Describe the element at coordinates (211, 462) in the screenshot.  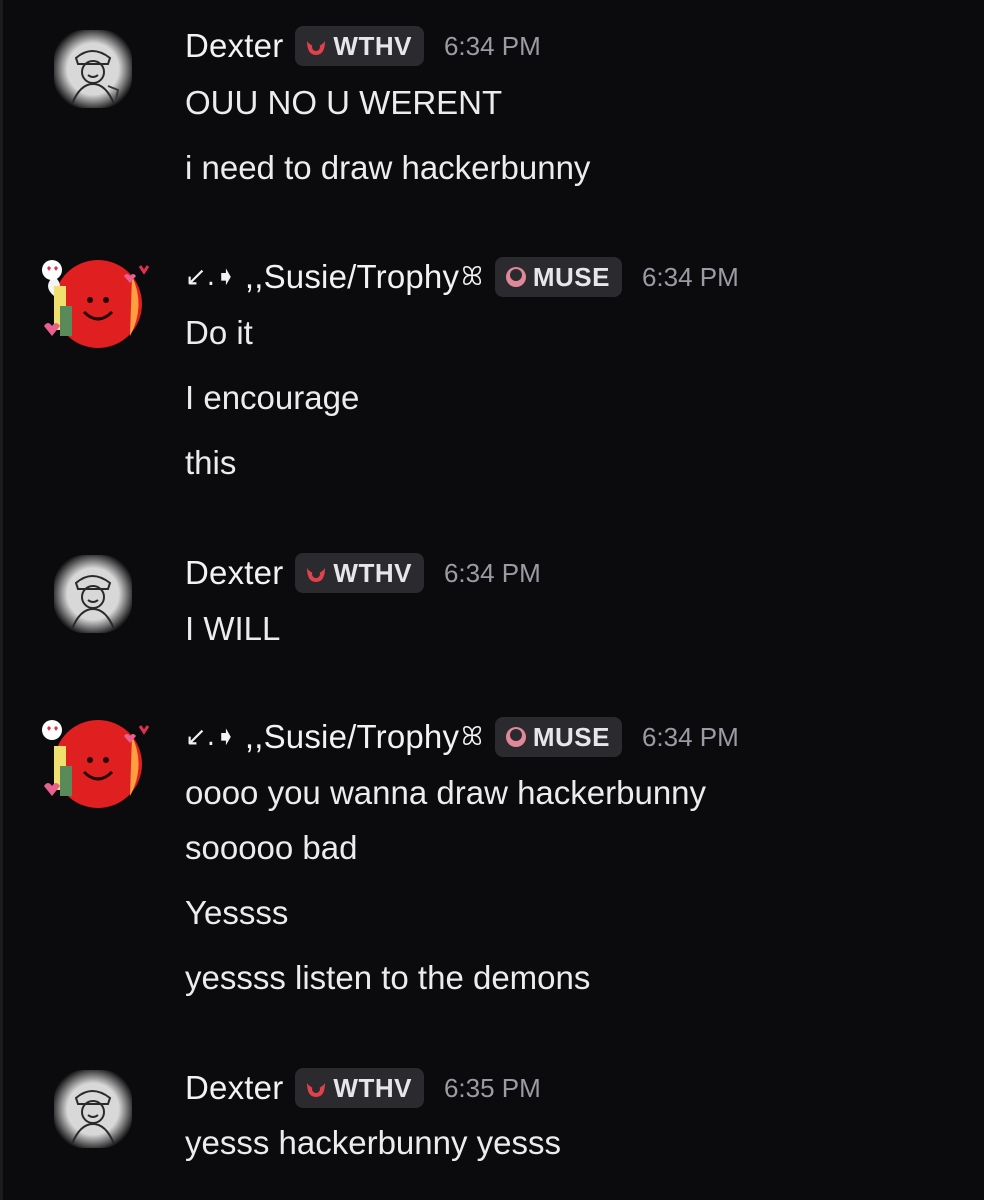
I see `message-text: this` at that location.